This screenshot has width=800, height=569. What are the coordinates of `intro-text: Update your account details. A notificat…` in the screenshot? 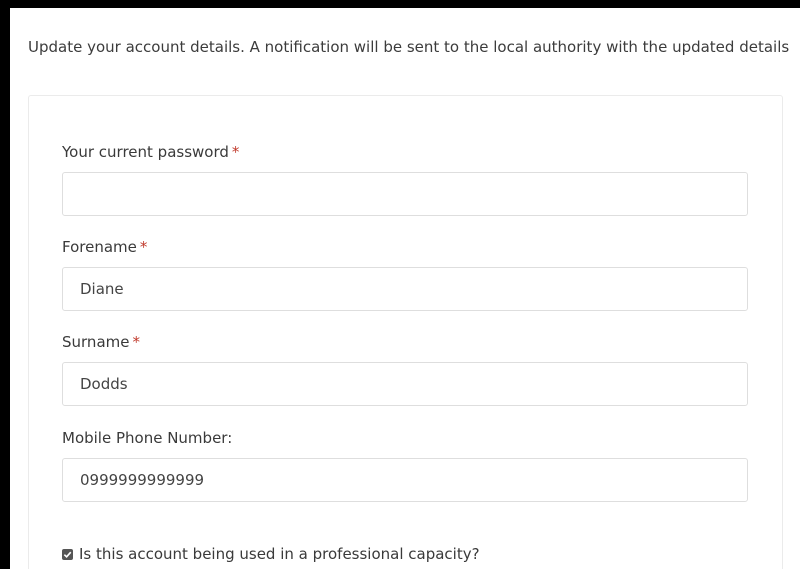 It's located at (409, 47).